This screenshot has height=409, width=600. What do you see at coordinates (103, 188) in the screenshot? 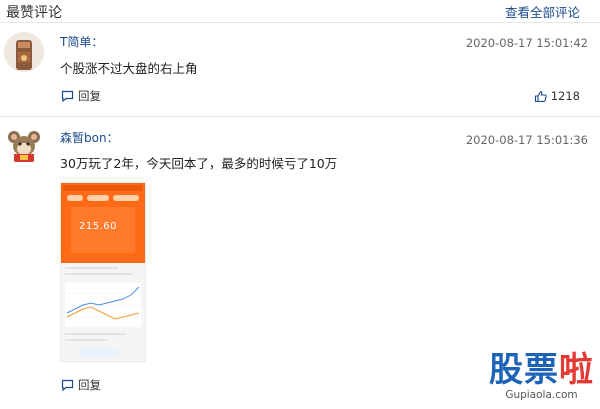
I see `screenshot-topbar` at bounding box center [103, 188].